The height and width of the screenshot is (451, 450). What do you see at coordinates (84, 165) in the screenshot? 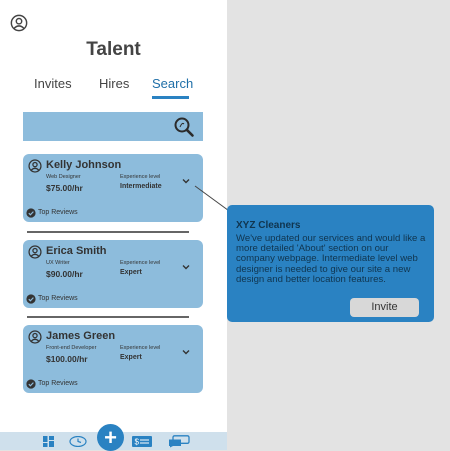
I see `candidate-name: Kelly Johnson` at bounding box center [84, 165].